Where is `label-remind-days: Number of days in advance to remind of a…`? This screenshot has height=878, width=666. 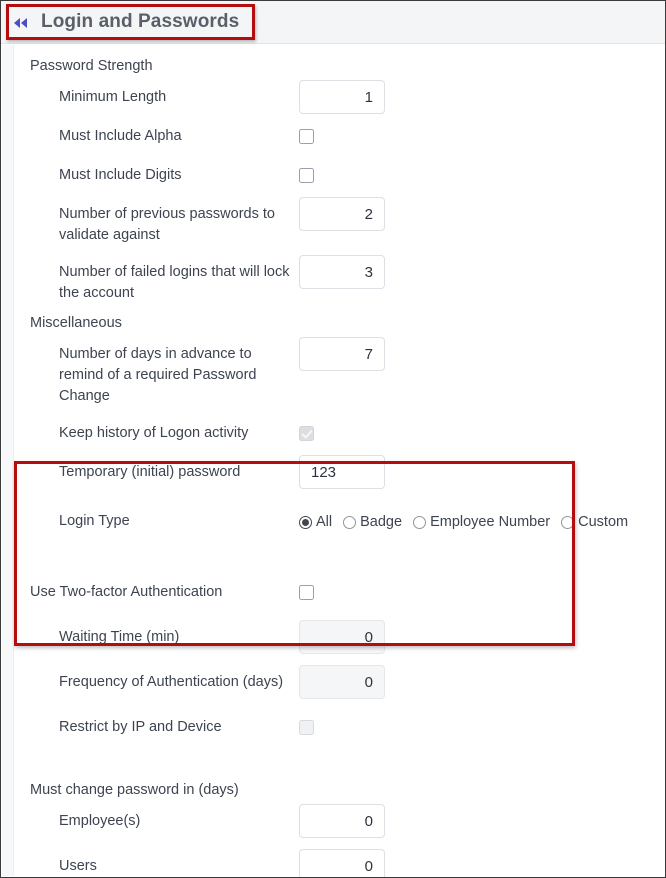 label-remind-days: Number of days in advance to remind of a… is located at coordinates (158, 375).